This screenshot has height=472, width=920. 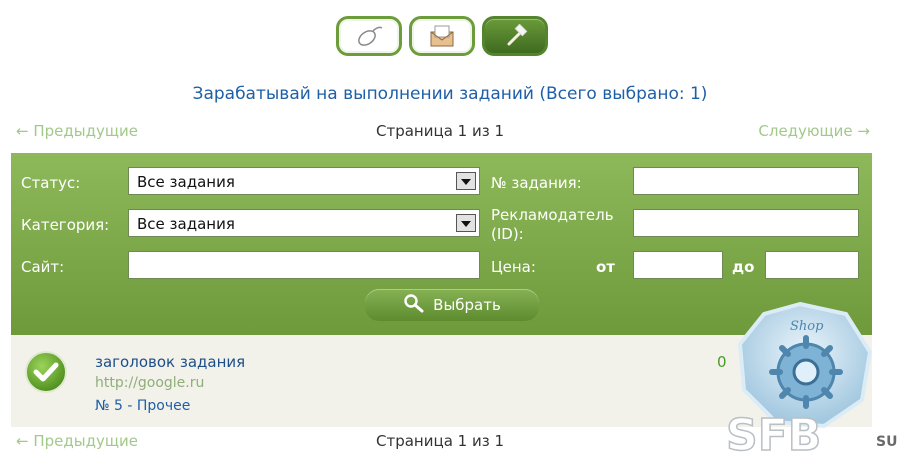 What do you see at coordinates (467, 305) in the screenshot?
I see `submit-filter-label: Выбрать` at bounding box center [467, 305].